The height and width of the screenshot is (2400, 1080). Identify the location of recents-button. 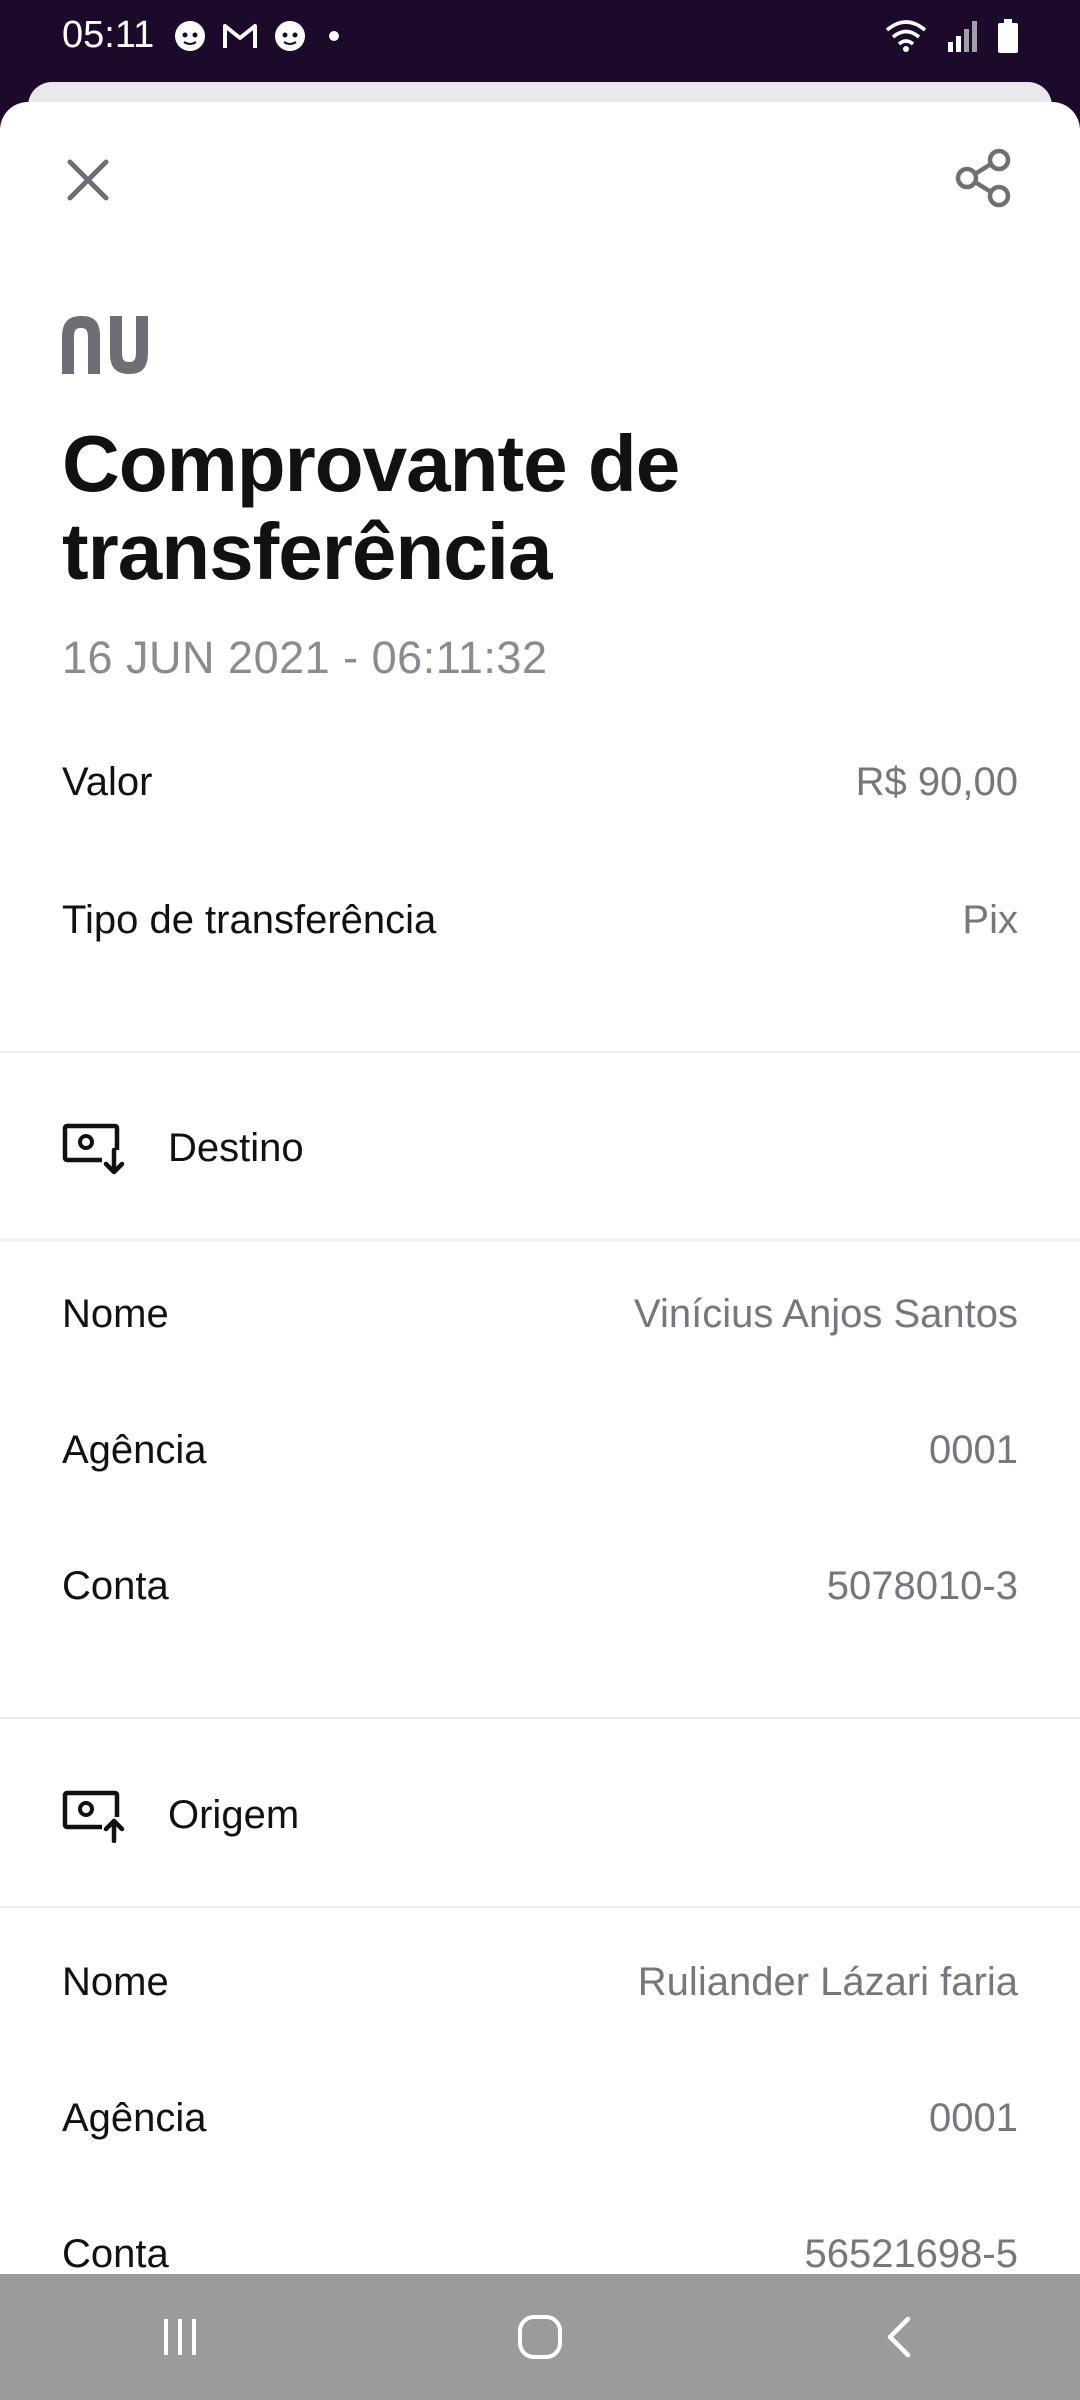
(180, 2337).